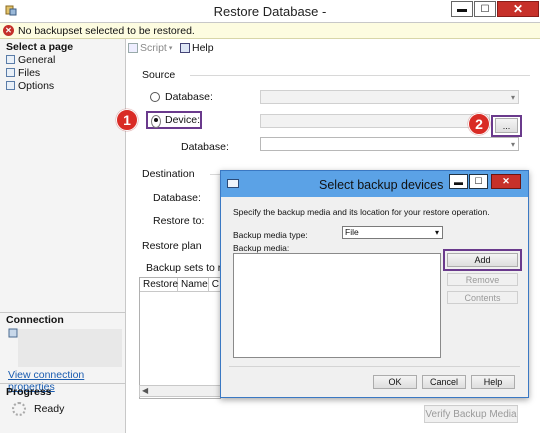  I want to click on database-radio-label: Database:, so click(189, 97).